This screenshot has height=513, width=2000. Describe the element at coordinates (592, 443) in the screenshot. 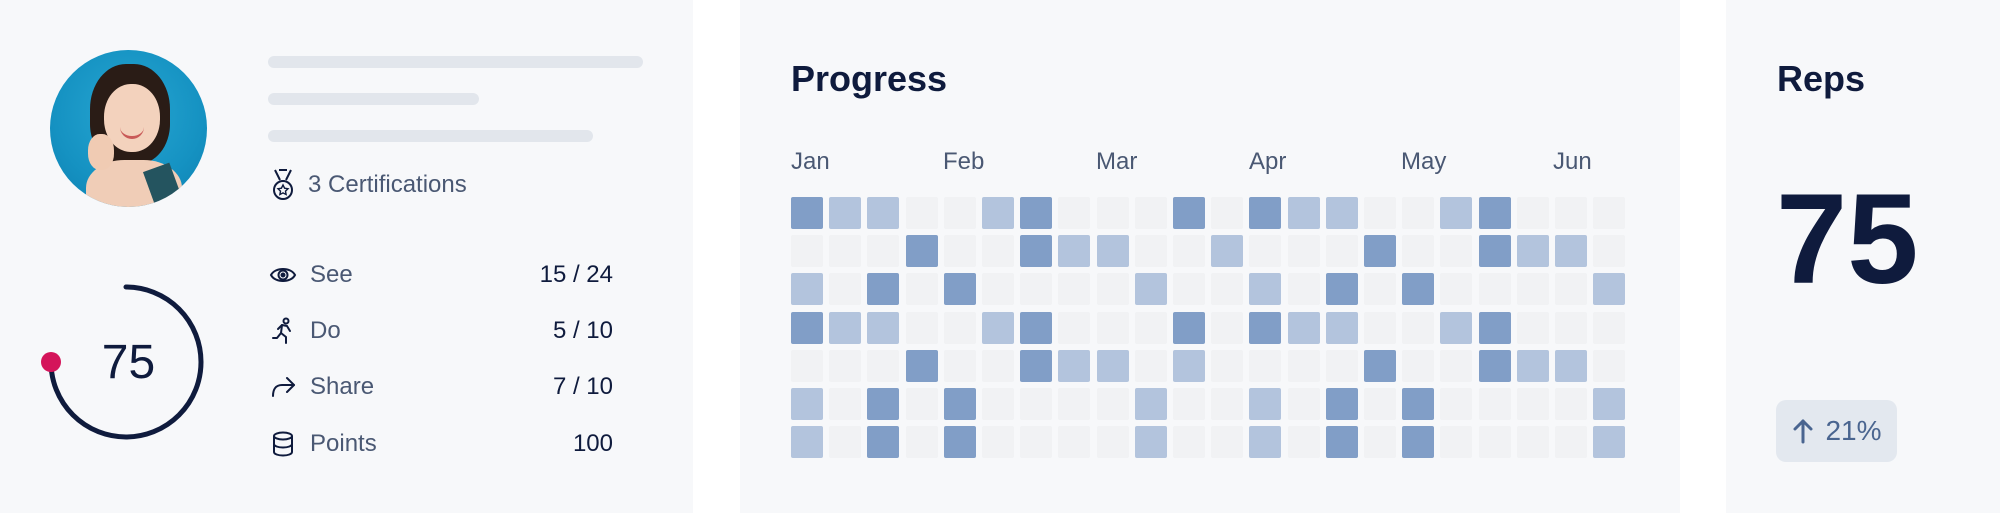

I see `stat-value-points: 100` at that location.